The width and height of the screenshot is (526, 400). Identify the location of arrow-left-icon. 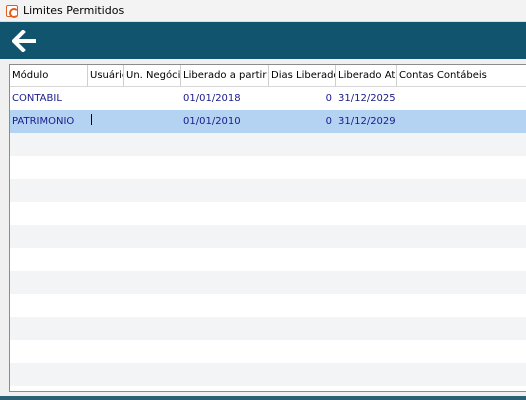
(23, 41).